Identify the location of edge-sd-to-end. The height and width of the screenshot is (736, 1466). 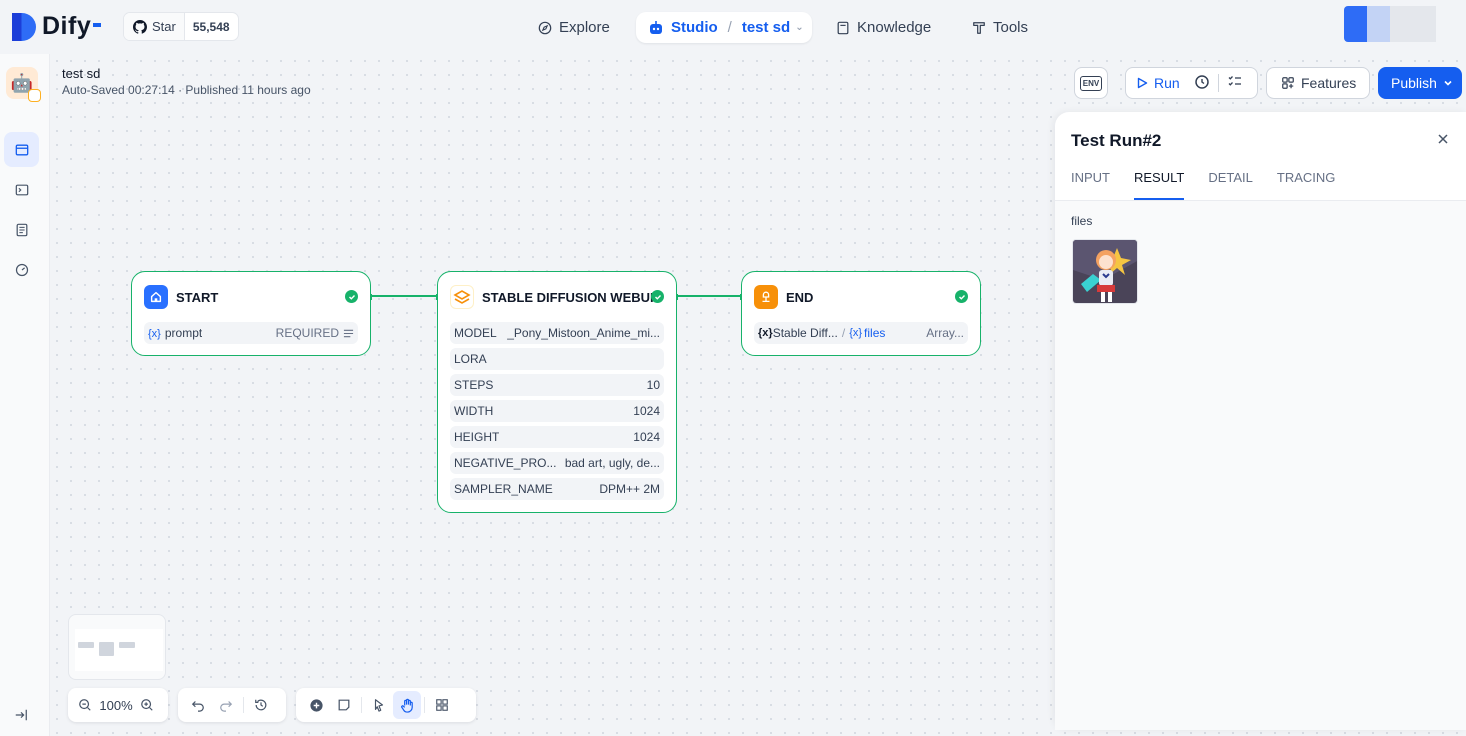
(709, 296).